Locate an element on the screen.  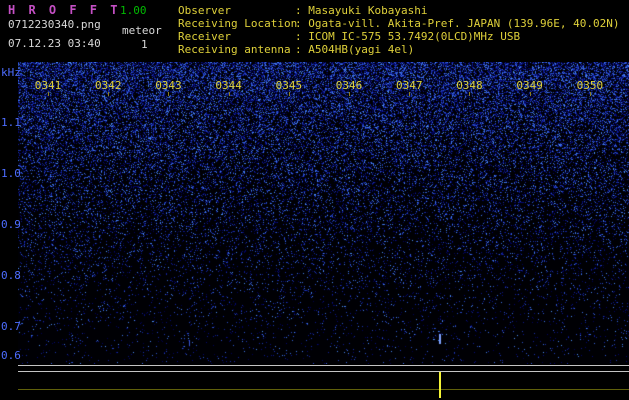
time-axis-label: 0346 is located at coordinates (349, 85).